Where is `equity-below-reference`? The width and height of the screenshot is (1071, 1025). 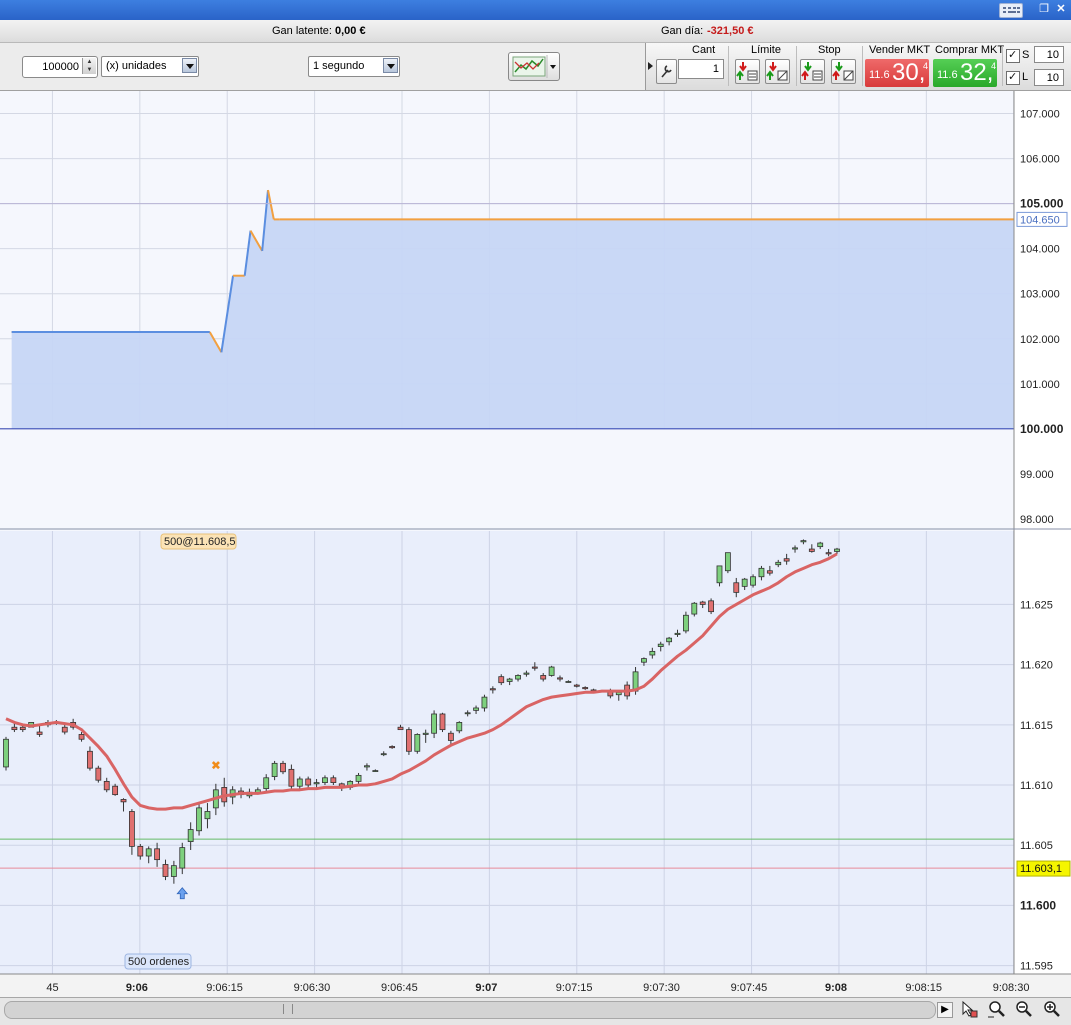
equity-below-reference is located at coordinates (507, 480).